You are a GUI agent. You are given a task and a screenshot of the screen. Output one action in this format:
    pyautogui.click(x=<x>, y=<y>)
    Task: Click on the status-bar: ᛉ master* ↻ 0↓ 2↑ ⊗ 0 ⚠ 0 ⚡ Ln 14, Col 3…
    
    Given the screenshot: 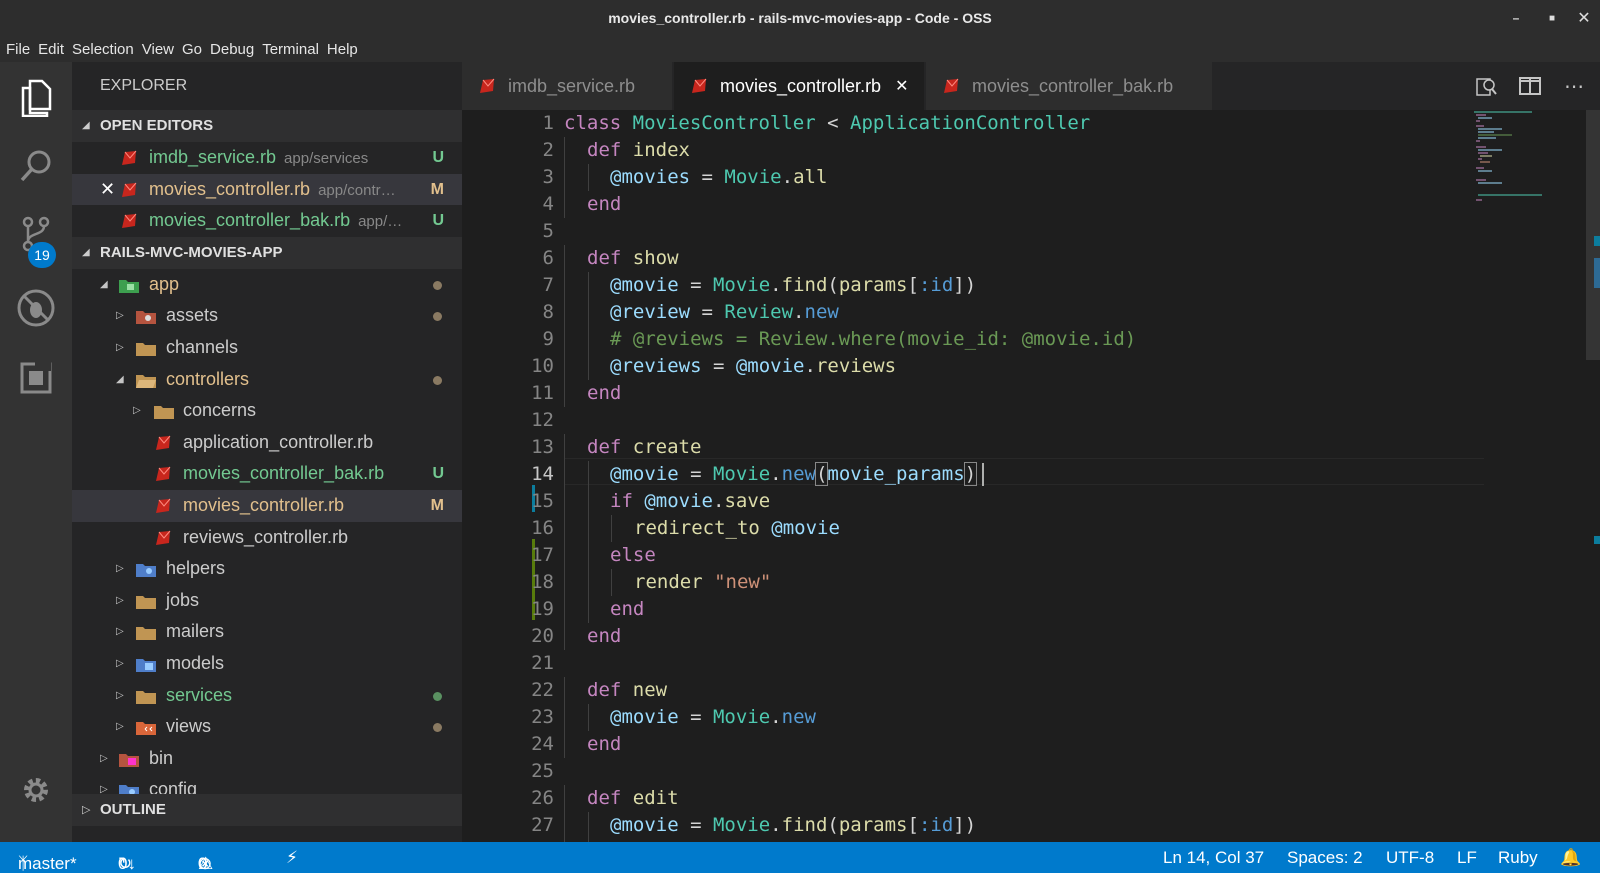 What is the action you would take?
    pyautogui.click(x=800, y=857)
    